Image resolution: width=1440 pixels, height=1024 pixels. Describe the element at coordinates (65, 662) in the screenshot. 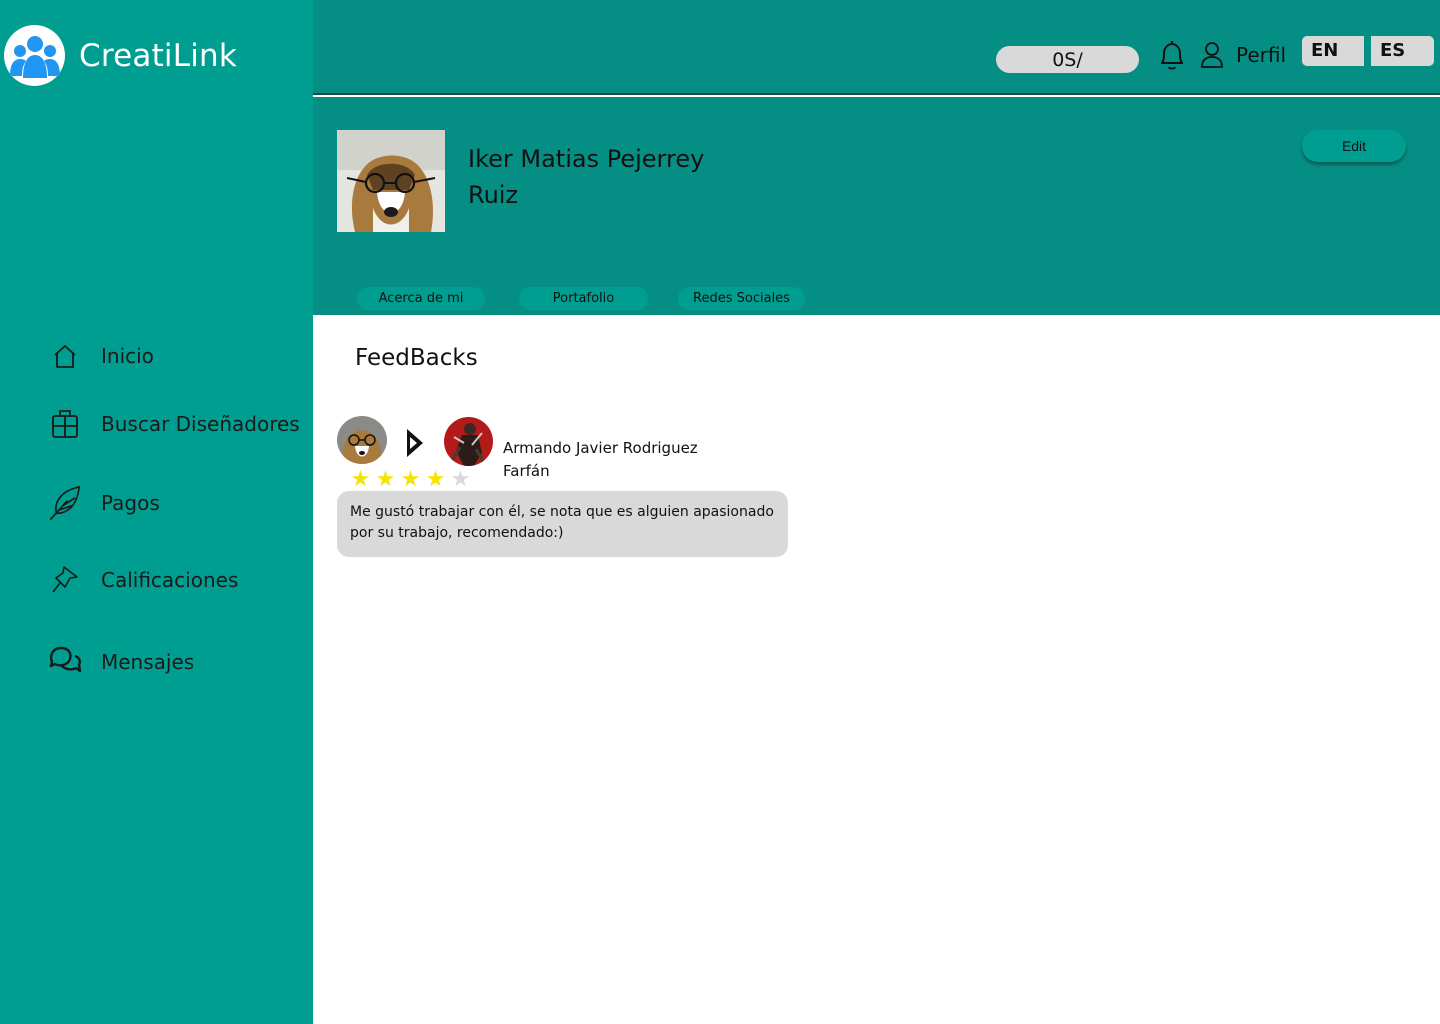

I see `chat-bubbles-icon` at that location.